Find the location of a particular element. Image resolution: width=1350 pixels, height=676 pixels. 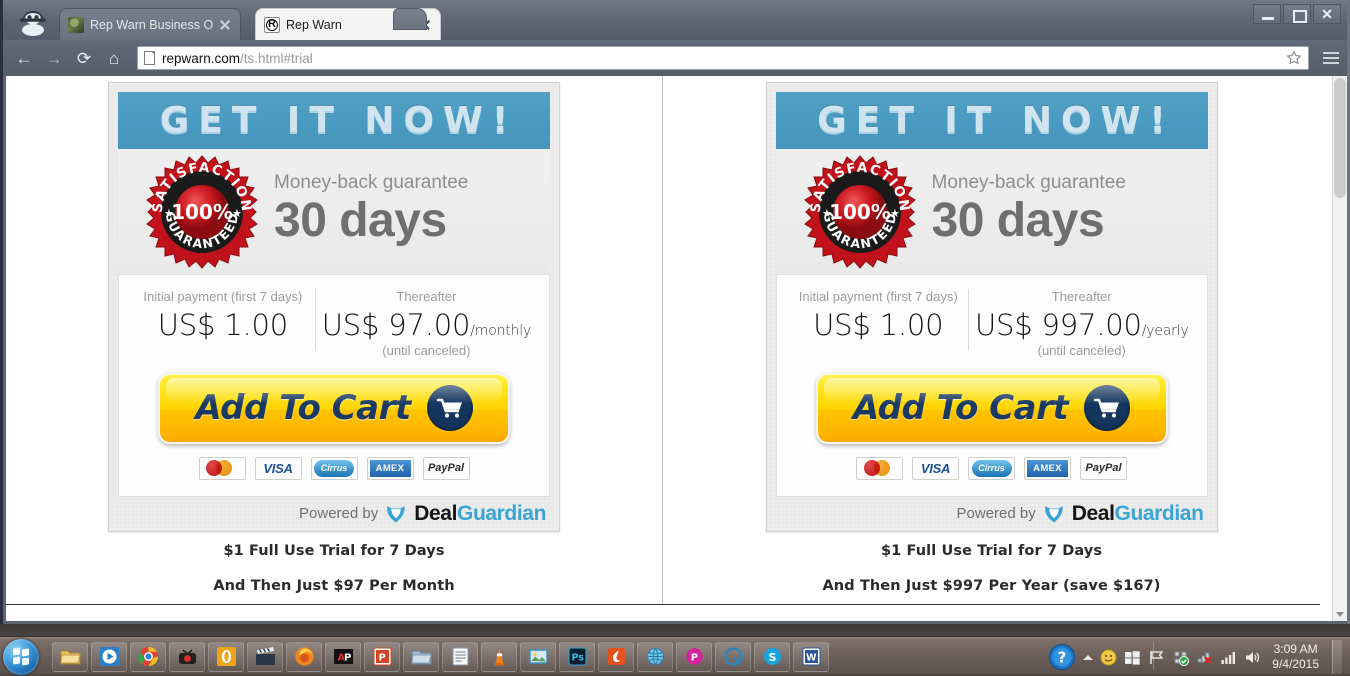

page-bottom-divider is located at coordinates (663, 604).